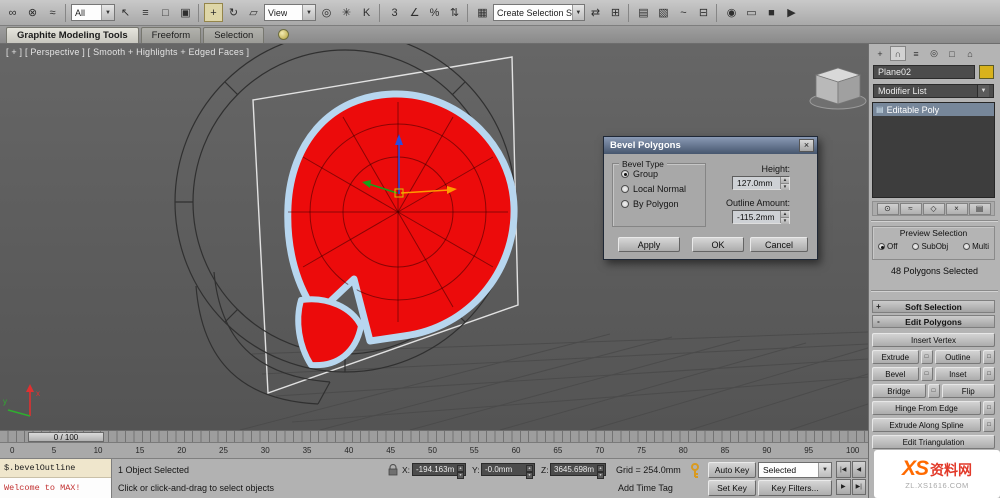  Describe the element at coordinates (785, 214) in the screenshot. I see `spinner-up-icon: ▲` at that location.